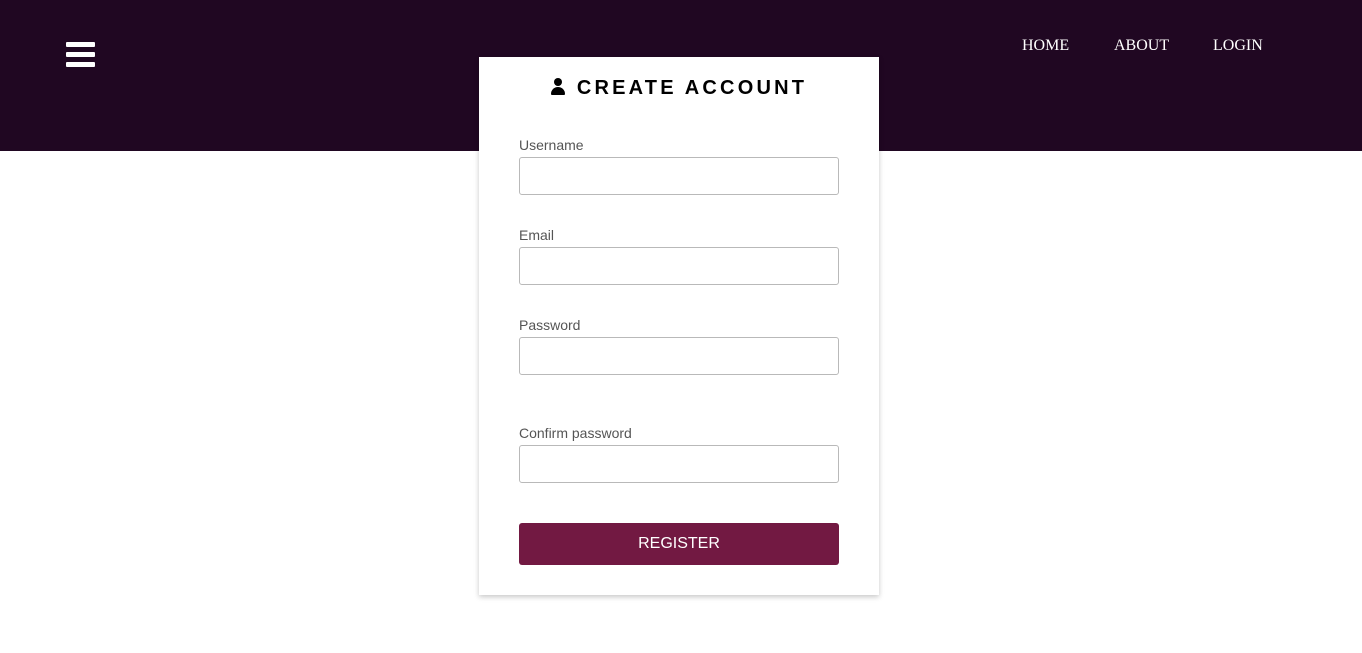 The width and height of the screenshot is (1362, 653). What do you see at coordinates (679, 464) in the screenshot?
I see `confirm-password-input` at bounding box center [679, 464].